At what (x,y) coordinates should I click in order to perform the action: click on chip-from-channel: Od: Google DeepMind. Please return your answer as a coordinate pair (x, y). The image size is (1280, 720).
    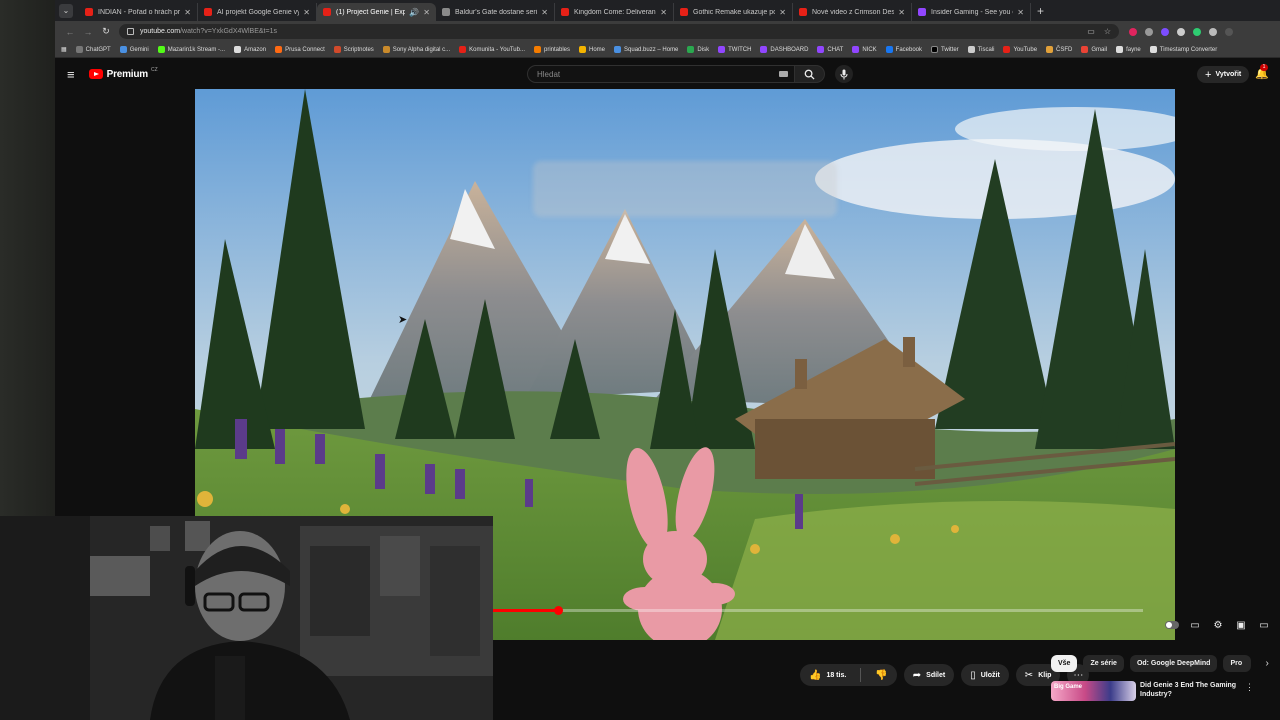
    Looking at the image, I should click on (1173, 663).